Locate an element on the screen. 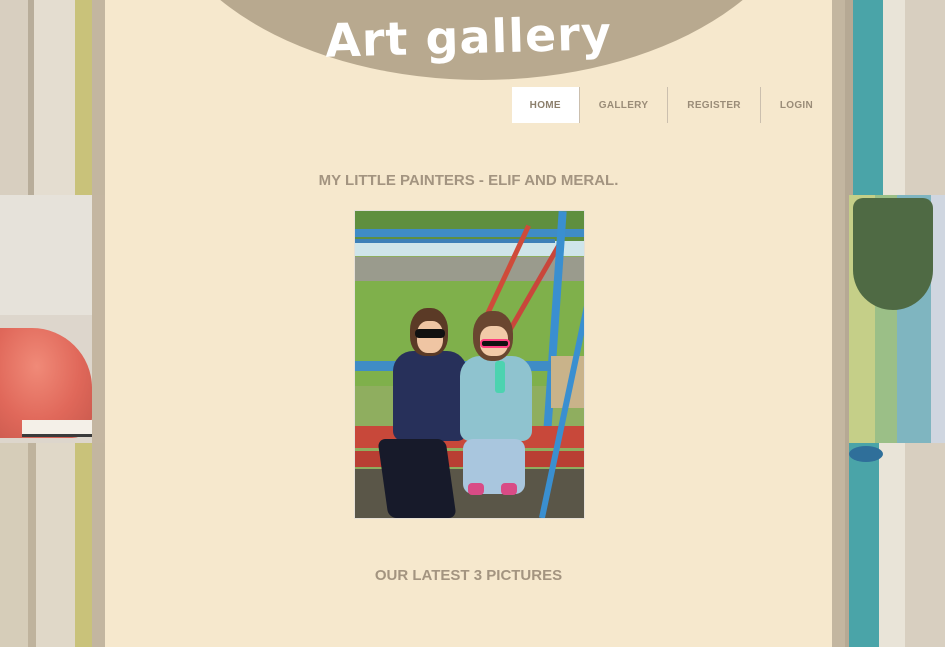 The image size is (945, 647). photo-toy-bottle is located at coordinates (500, 377).